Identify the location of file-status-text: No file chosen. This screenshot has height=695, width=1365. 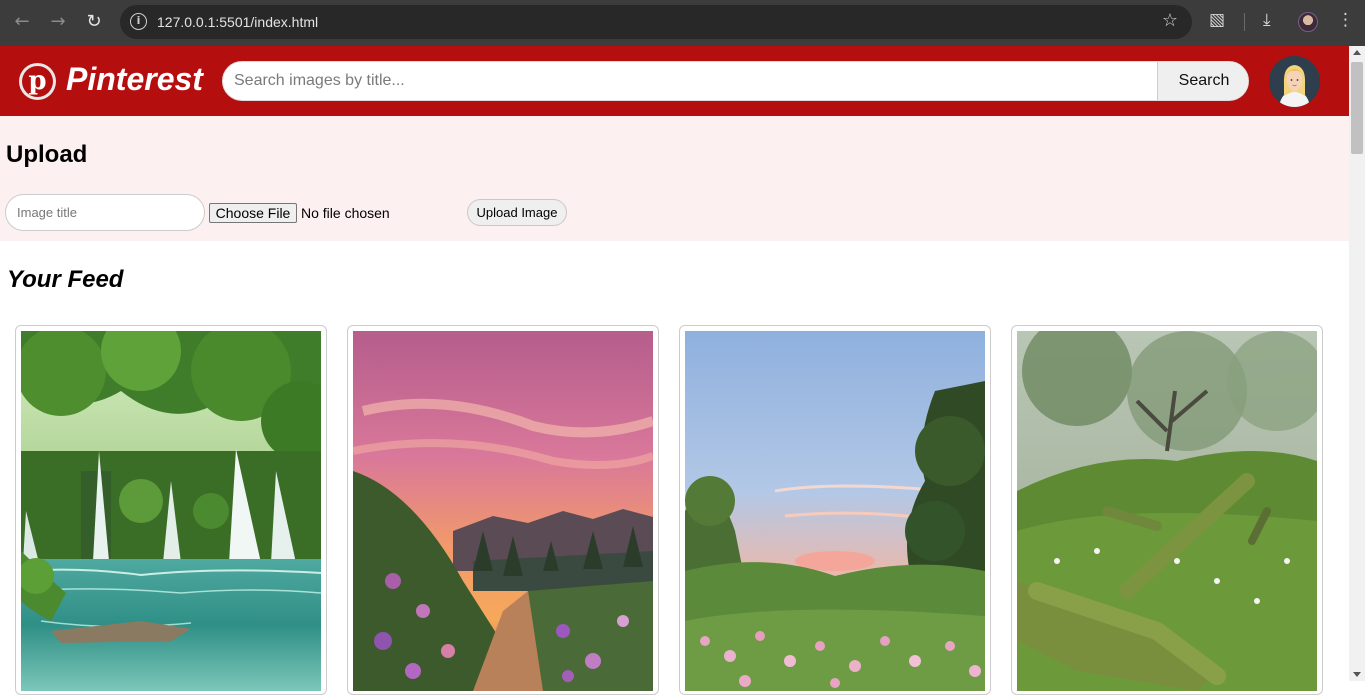
(345, 213).